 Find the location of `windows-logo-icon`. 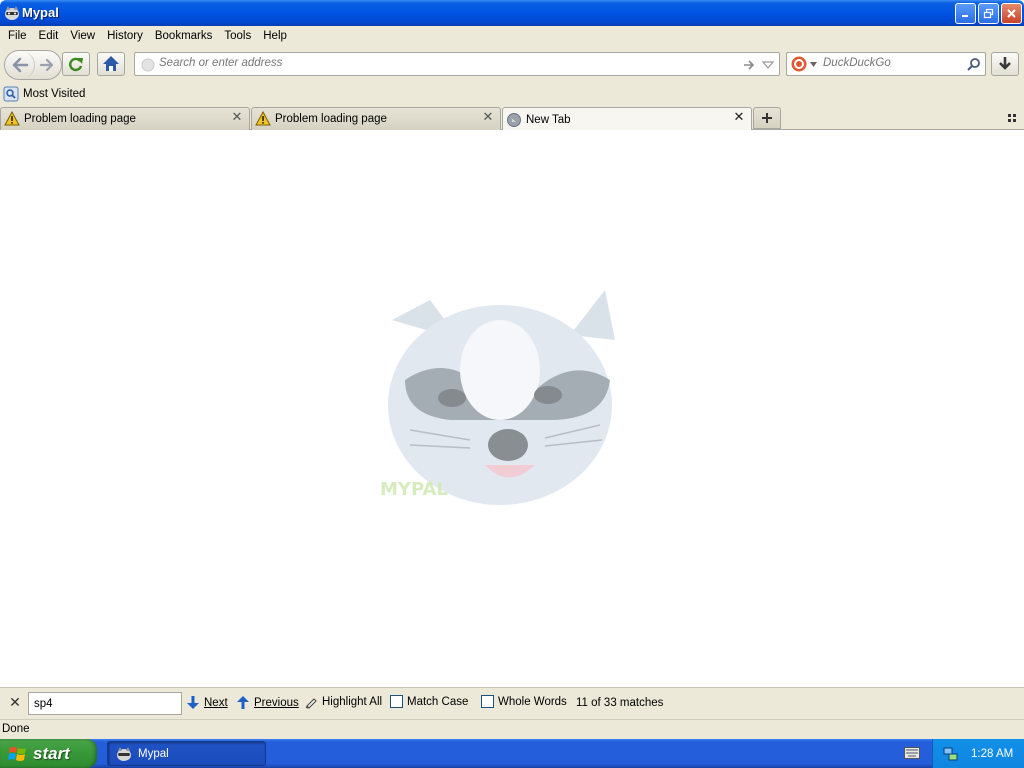

windows-logo-icon is located at coordinates (17, 753).